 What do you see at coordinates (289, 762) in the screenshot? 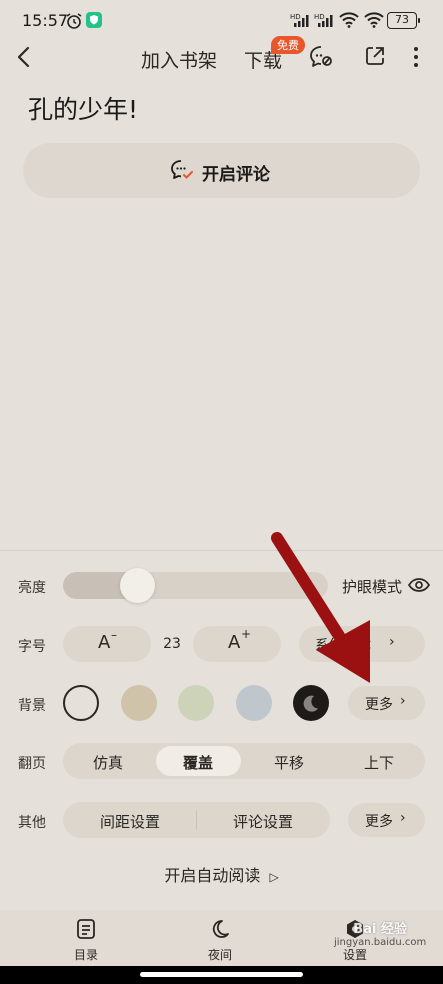
I see `page-turn-option-slide: 平移` at bounding box center [289, 762].